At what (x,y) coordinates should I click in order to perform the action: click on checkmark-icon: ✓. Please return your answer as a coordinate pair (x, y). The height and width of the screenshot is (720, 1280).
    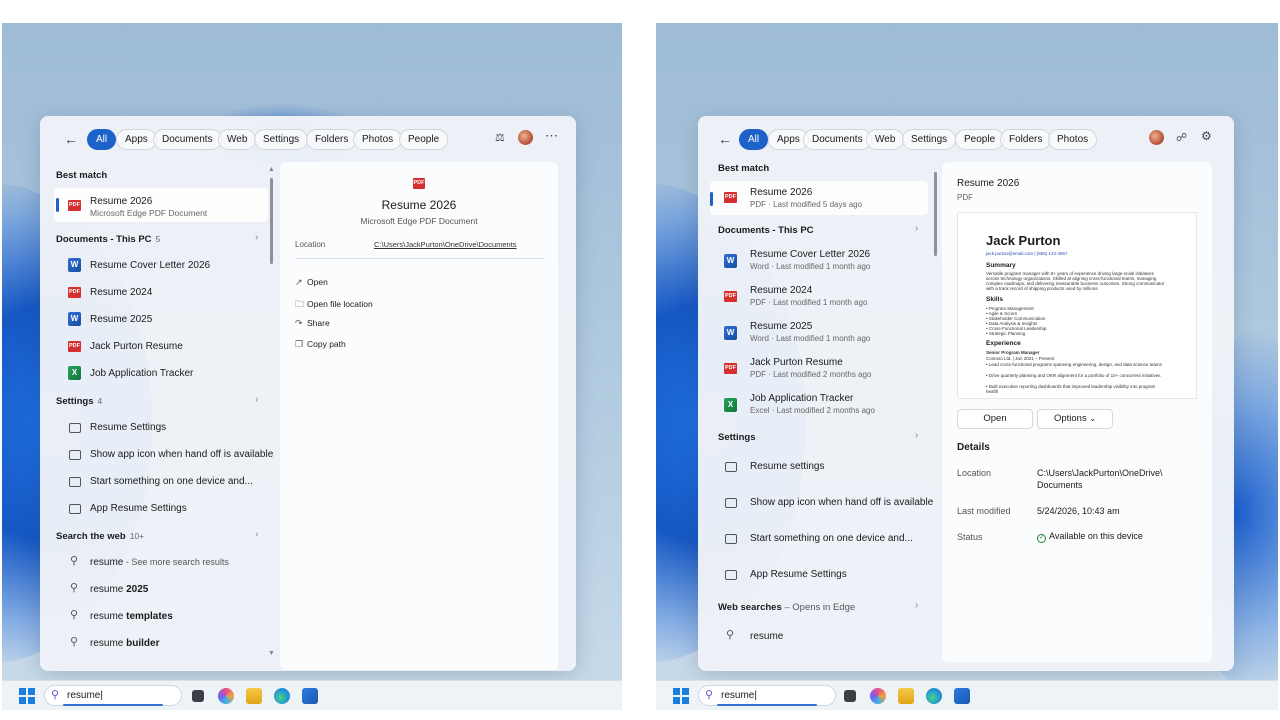
    Looking at the image, I should click on (1041, 538).